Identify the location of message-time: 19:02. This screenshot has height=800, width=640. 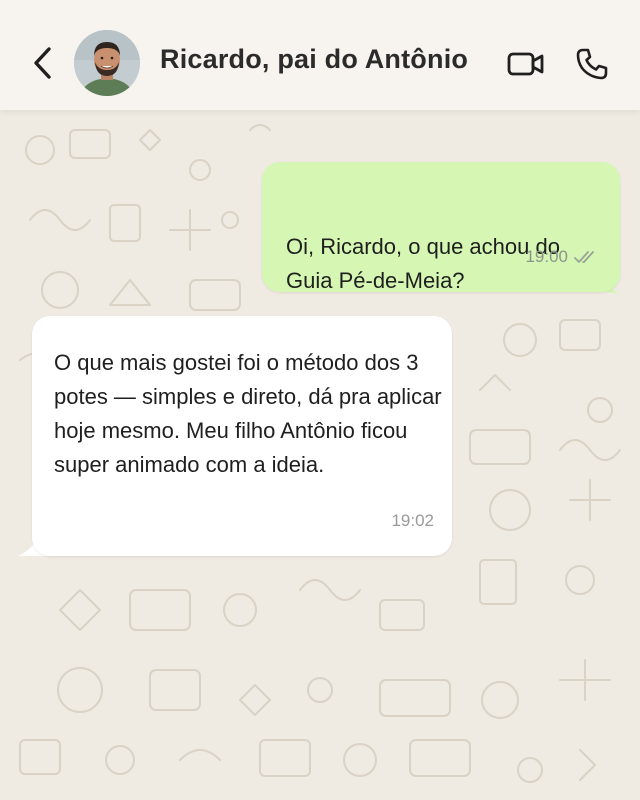
(412, 520).